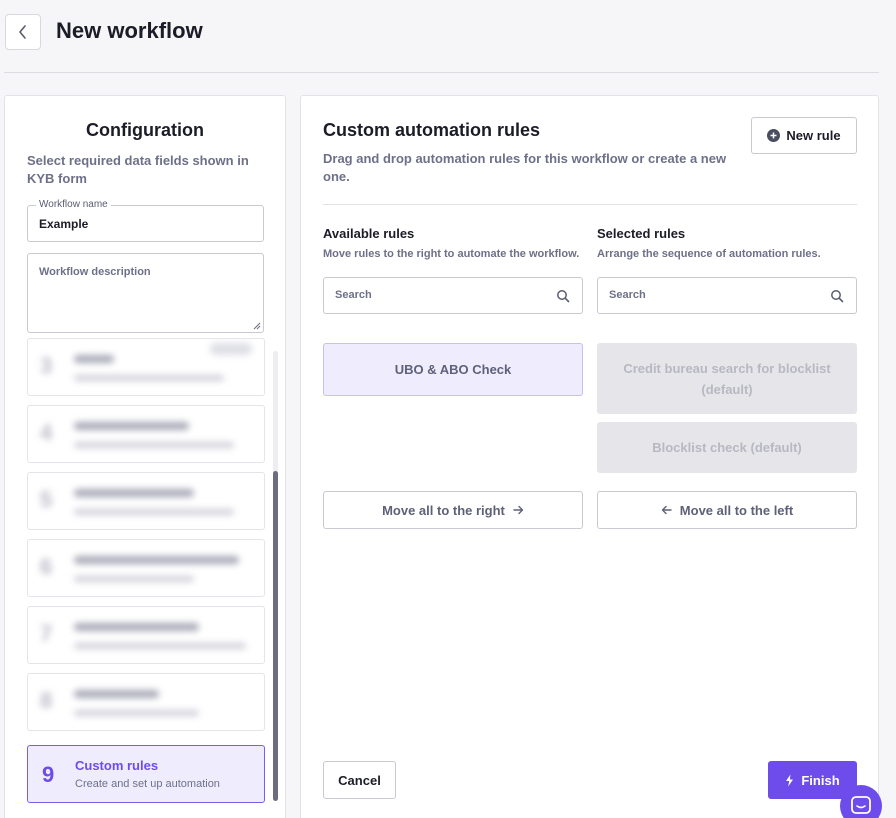 This screenshot has width=896, height=818. What do you see at coordinates (64, 224) in the screenshot?
I see `workflow-name-value: Example` at bounding box center [64, 224].